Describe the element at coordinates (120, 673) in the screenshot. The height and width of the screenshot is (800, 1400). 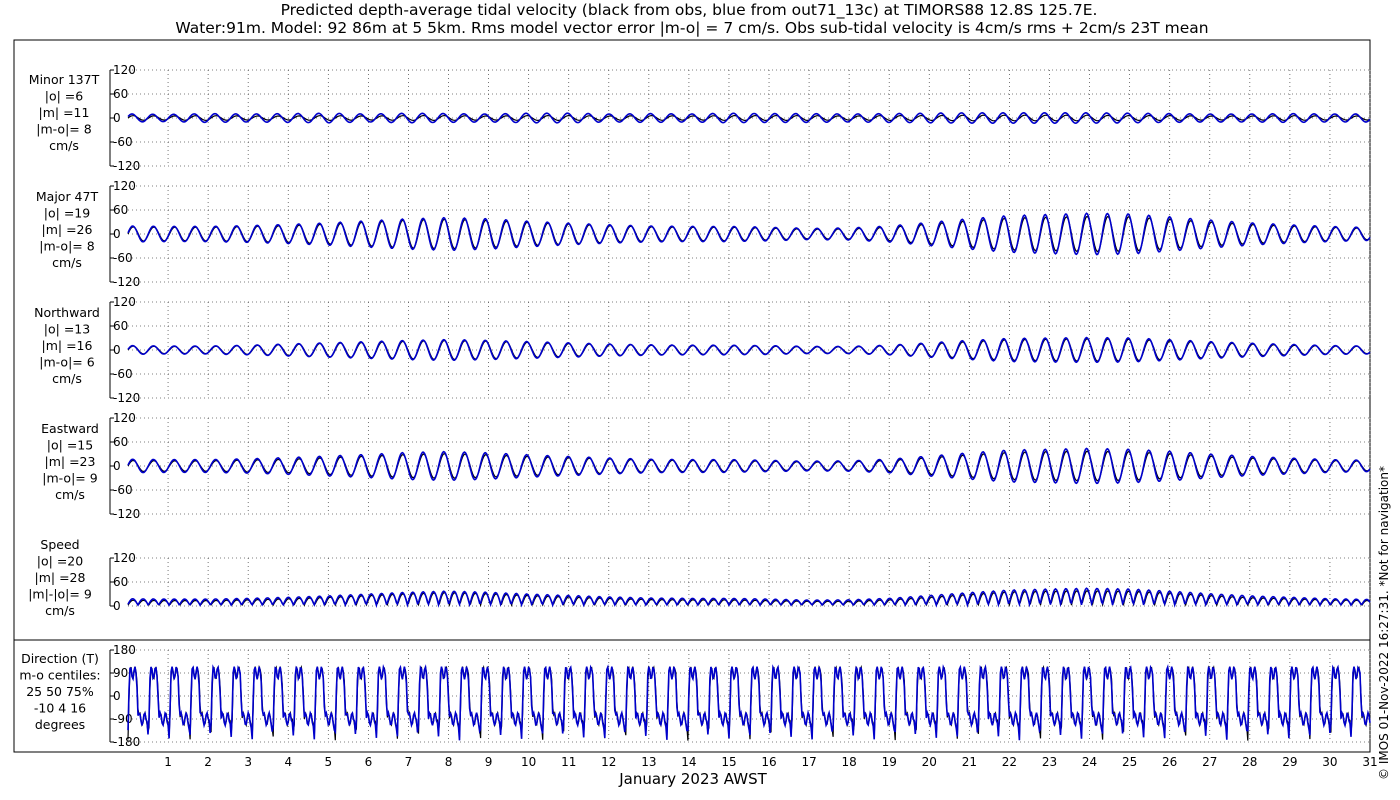
I see `y-tick-label: 90` at that location.